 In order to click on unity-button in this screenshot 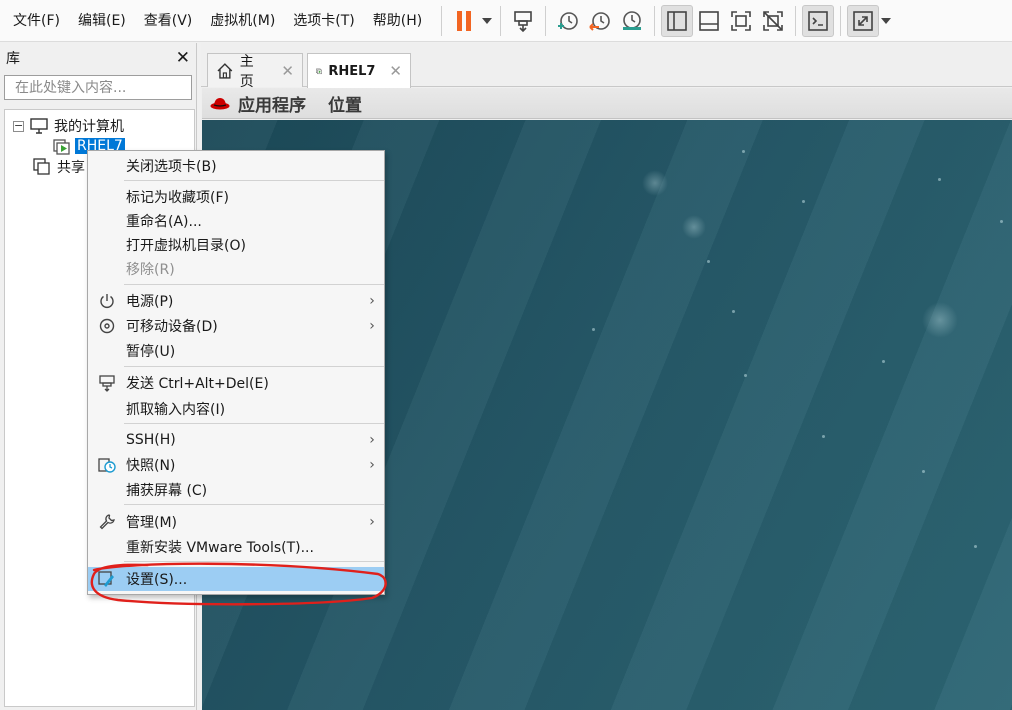, I will do `click(773, 21)`.